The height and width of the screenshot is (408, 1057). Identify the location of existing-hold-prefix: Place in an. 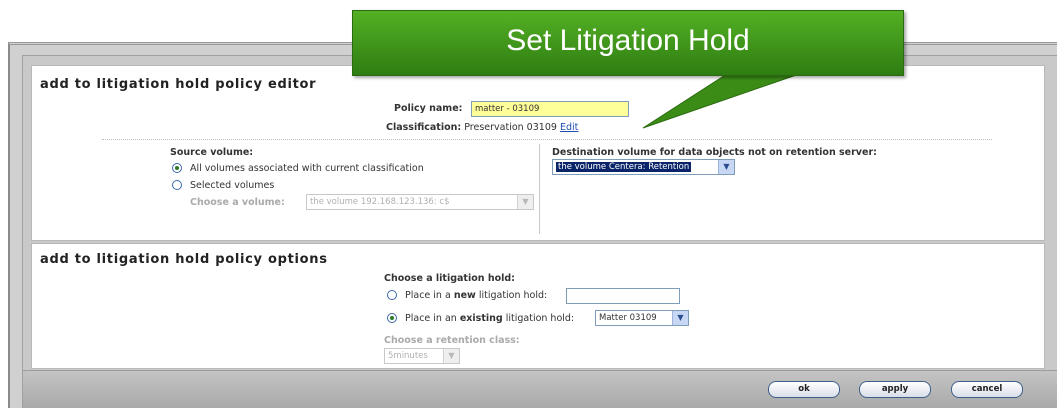
(431, 318).